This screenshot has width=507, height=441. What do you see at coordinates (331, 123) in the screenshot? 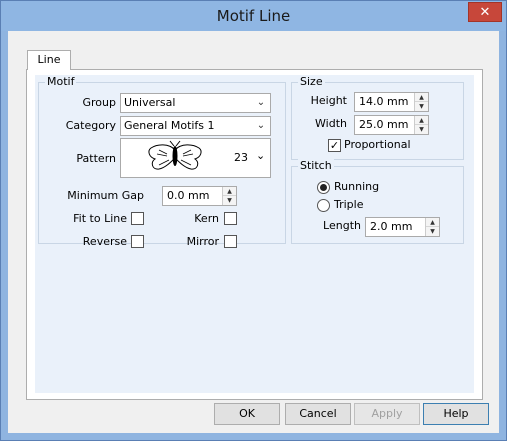
I see `width-label: Width` at bounding box center [331, 123].